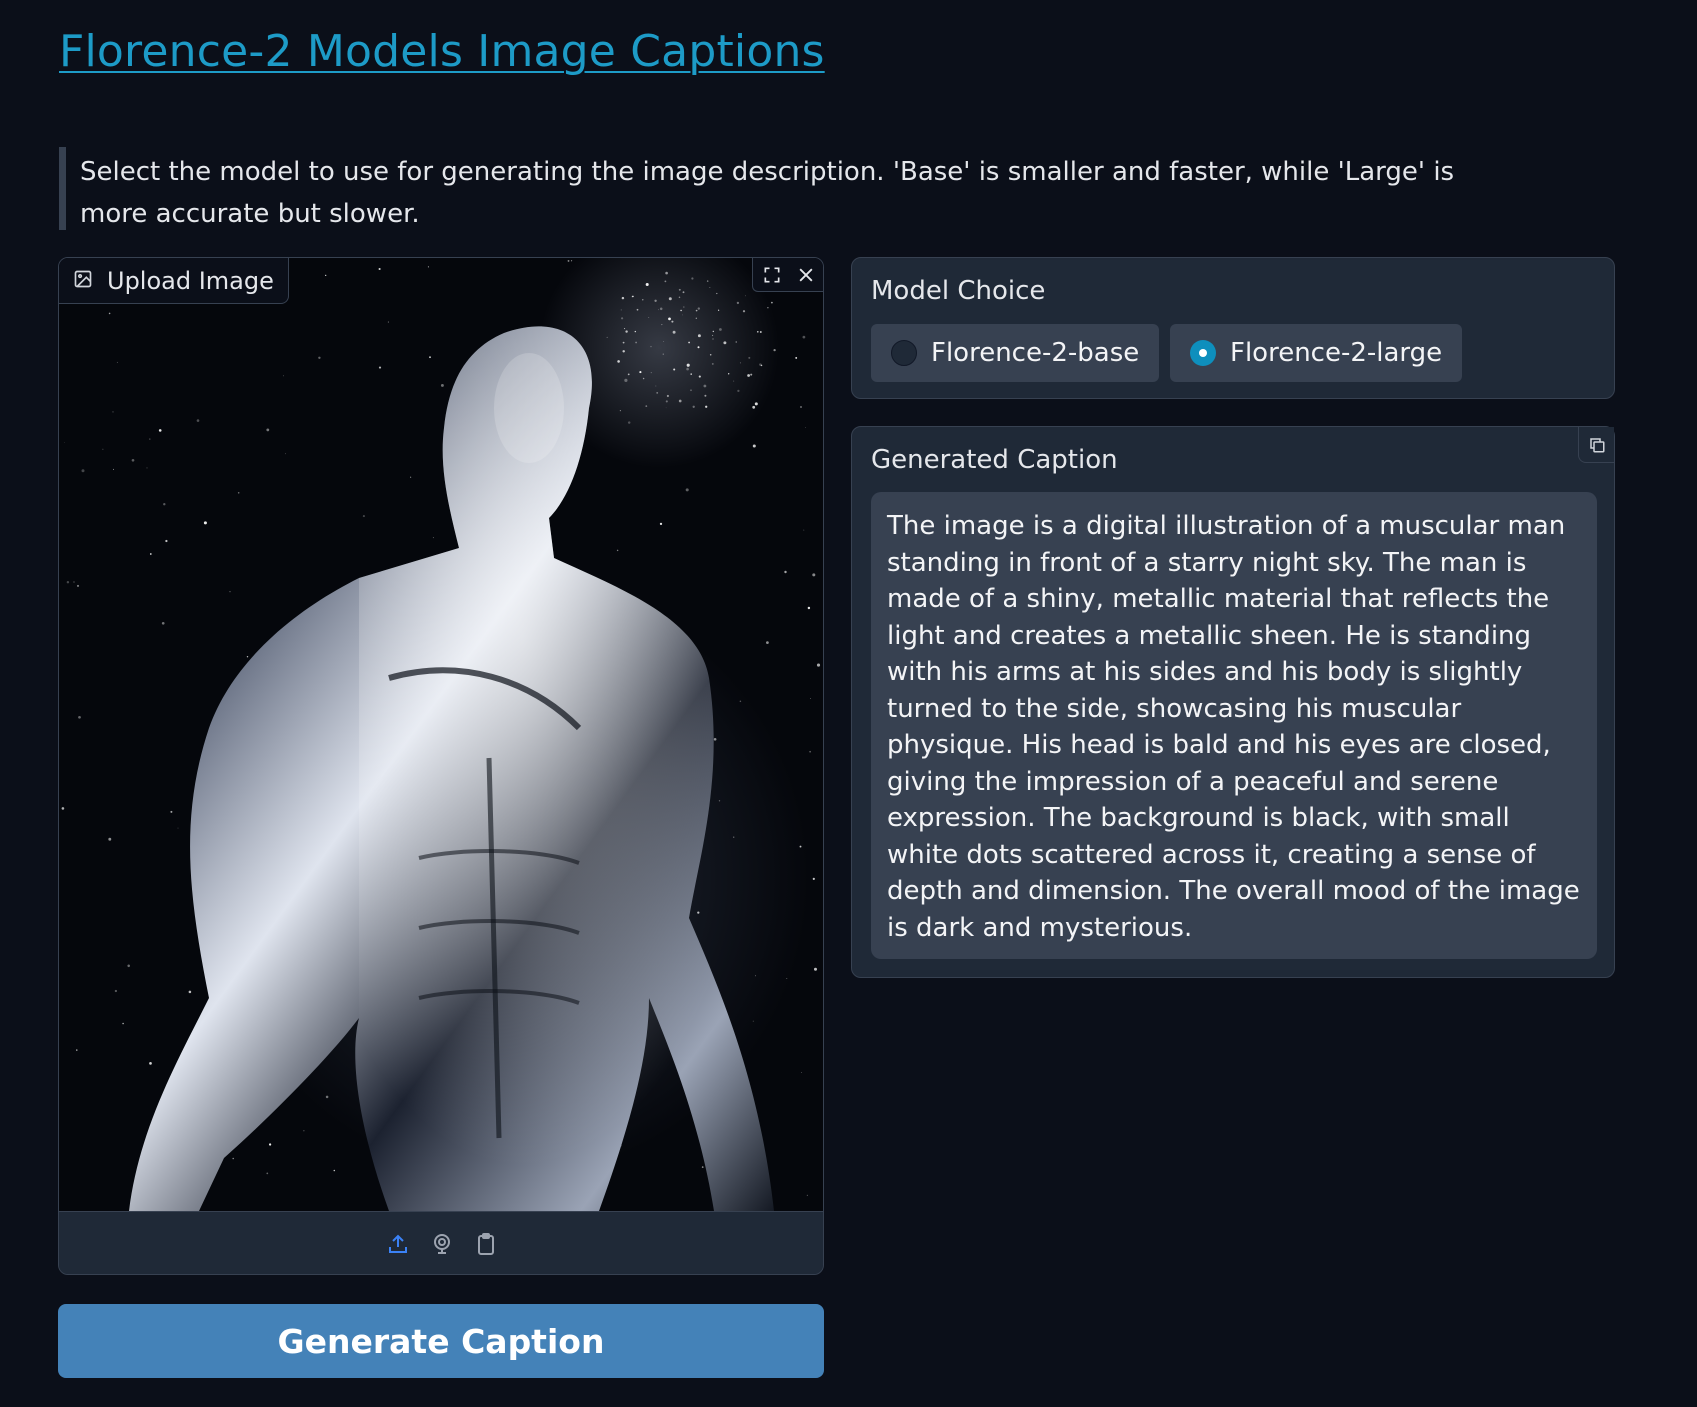 Image resolution: width=1697 pixels, height=1407 pixels. What do you see at coordinates (806, 275) in the screenshot?
I see `close-icon` at bounding box center [806, 275].